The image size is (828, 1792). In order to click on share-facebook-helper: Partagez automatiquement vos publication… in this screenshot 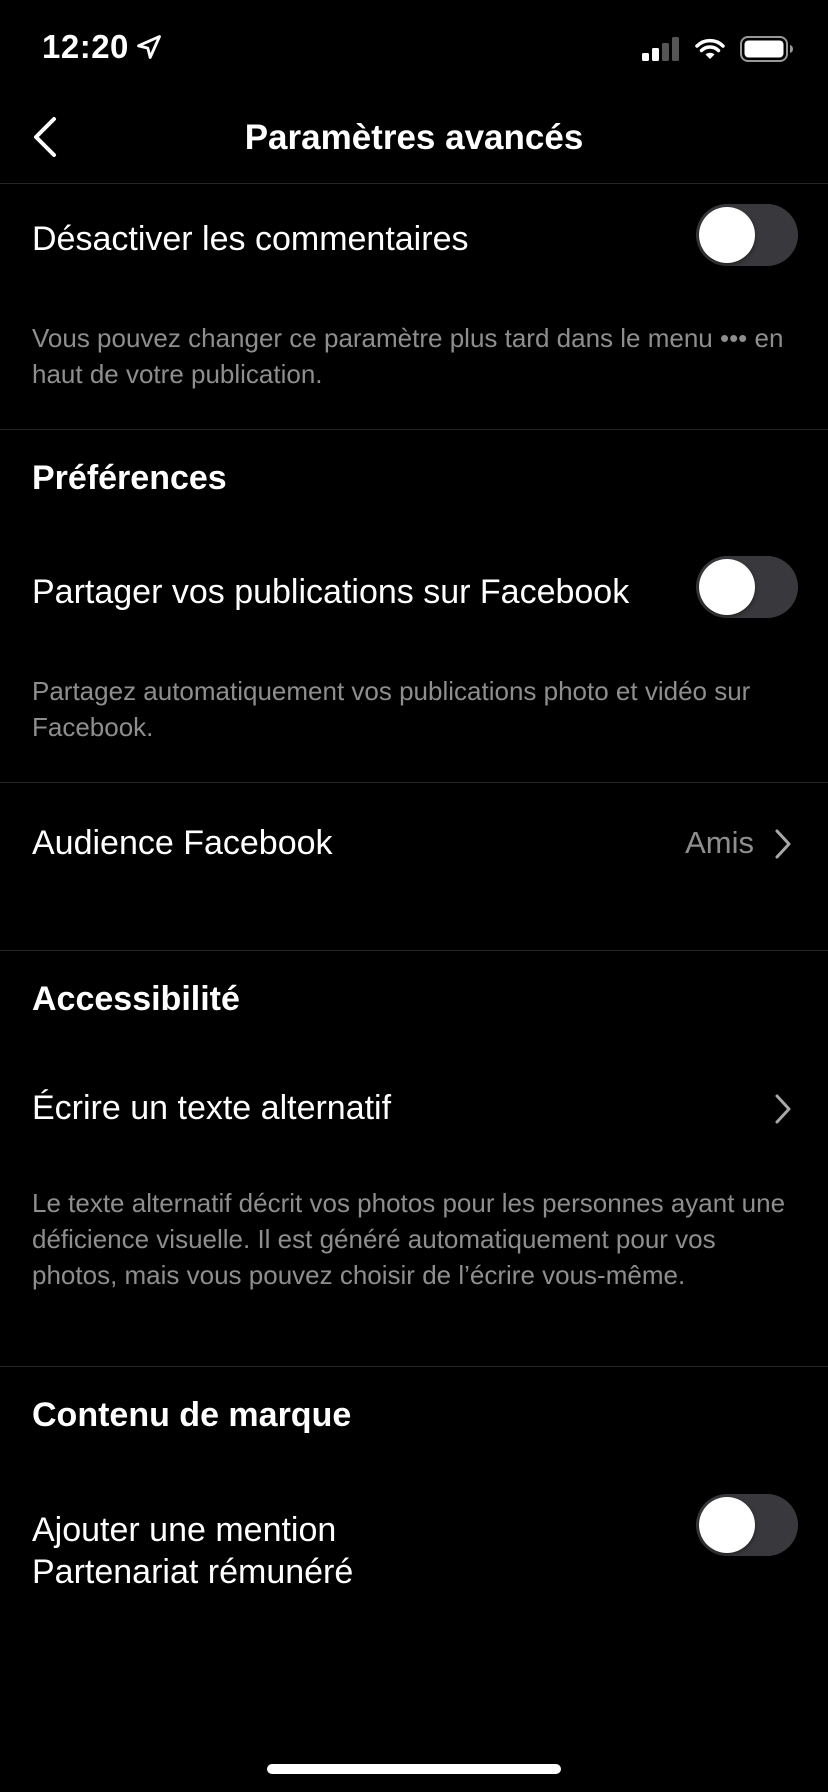, I will do `click(391, 709)`.